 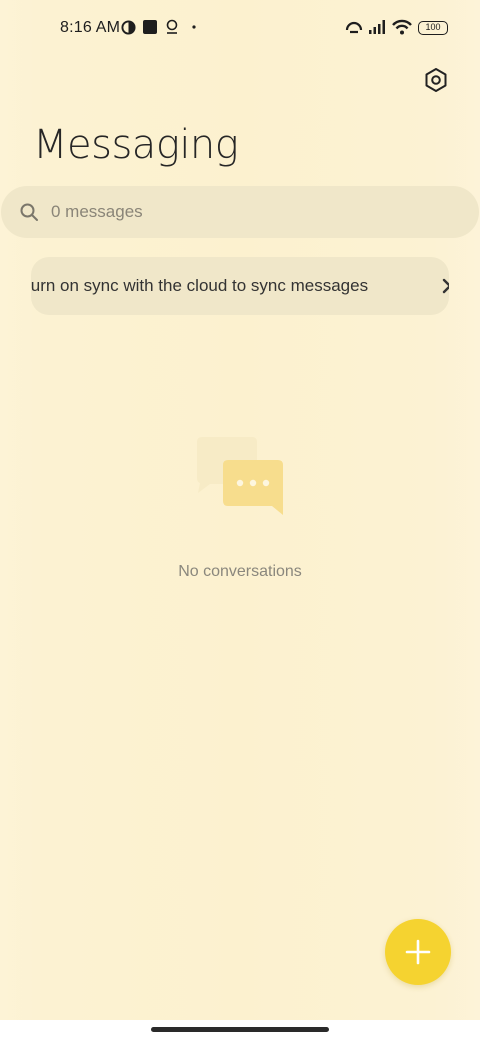 I want to click on search-bar: 0 messages, so click(x=240, y=212).